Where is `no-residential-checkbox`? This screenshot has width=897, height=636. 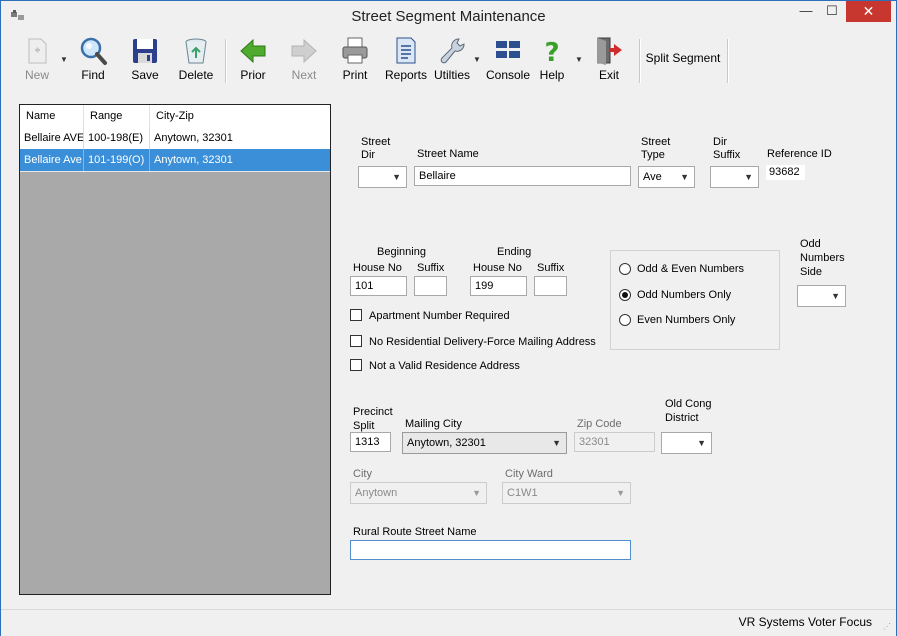 no-residential-checkbox is located at coordinates (356, 341).